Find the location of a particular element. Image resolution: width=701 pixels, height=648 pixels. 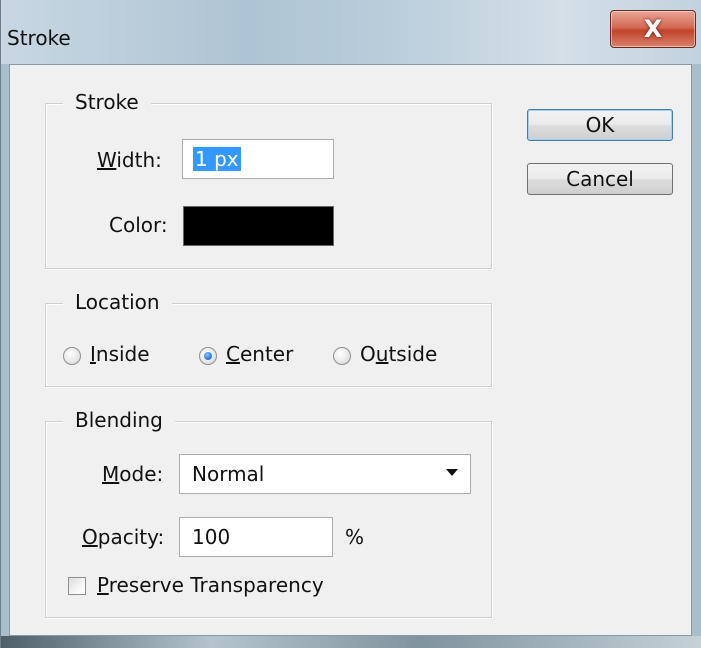

title-bar: Stroke X is located at coordinates (351, 32).